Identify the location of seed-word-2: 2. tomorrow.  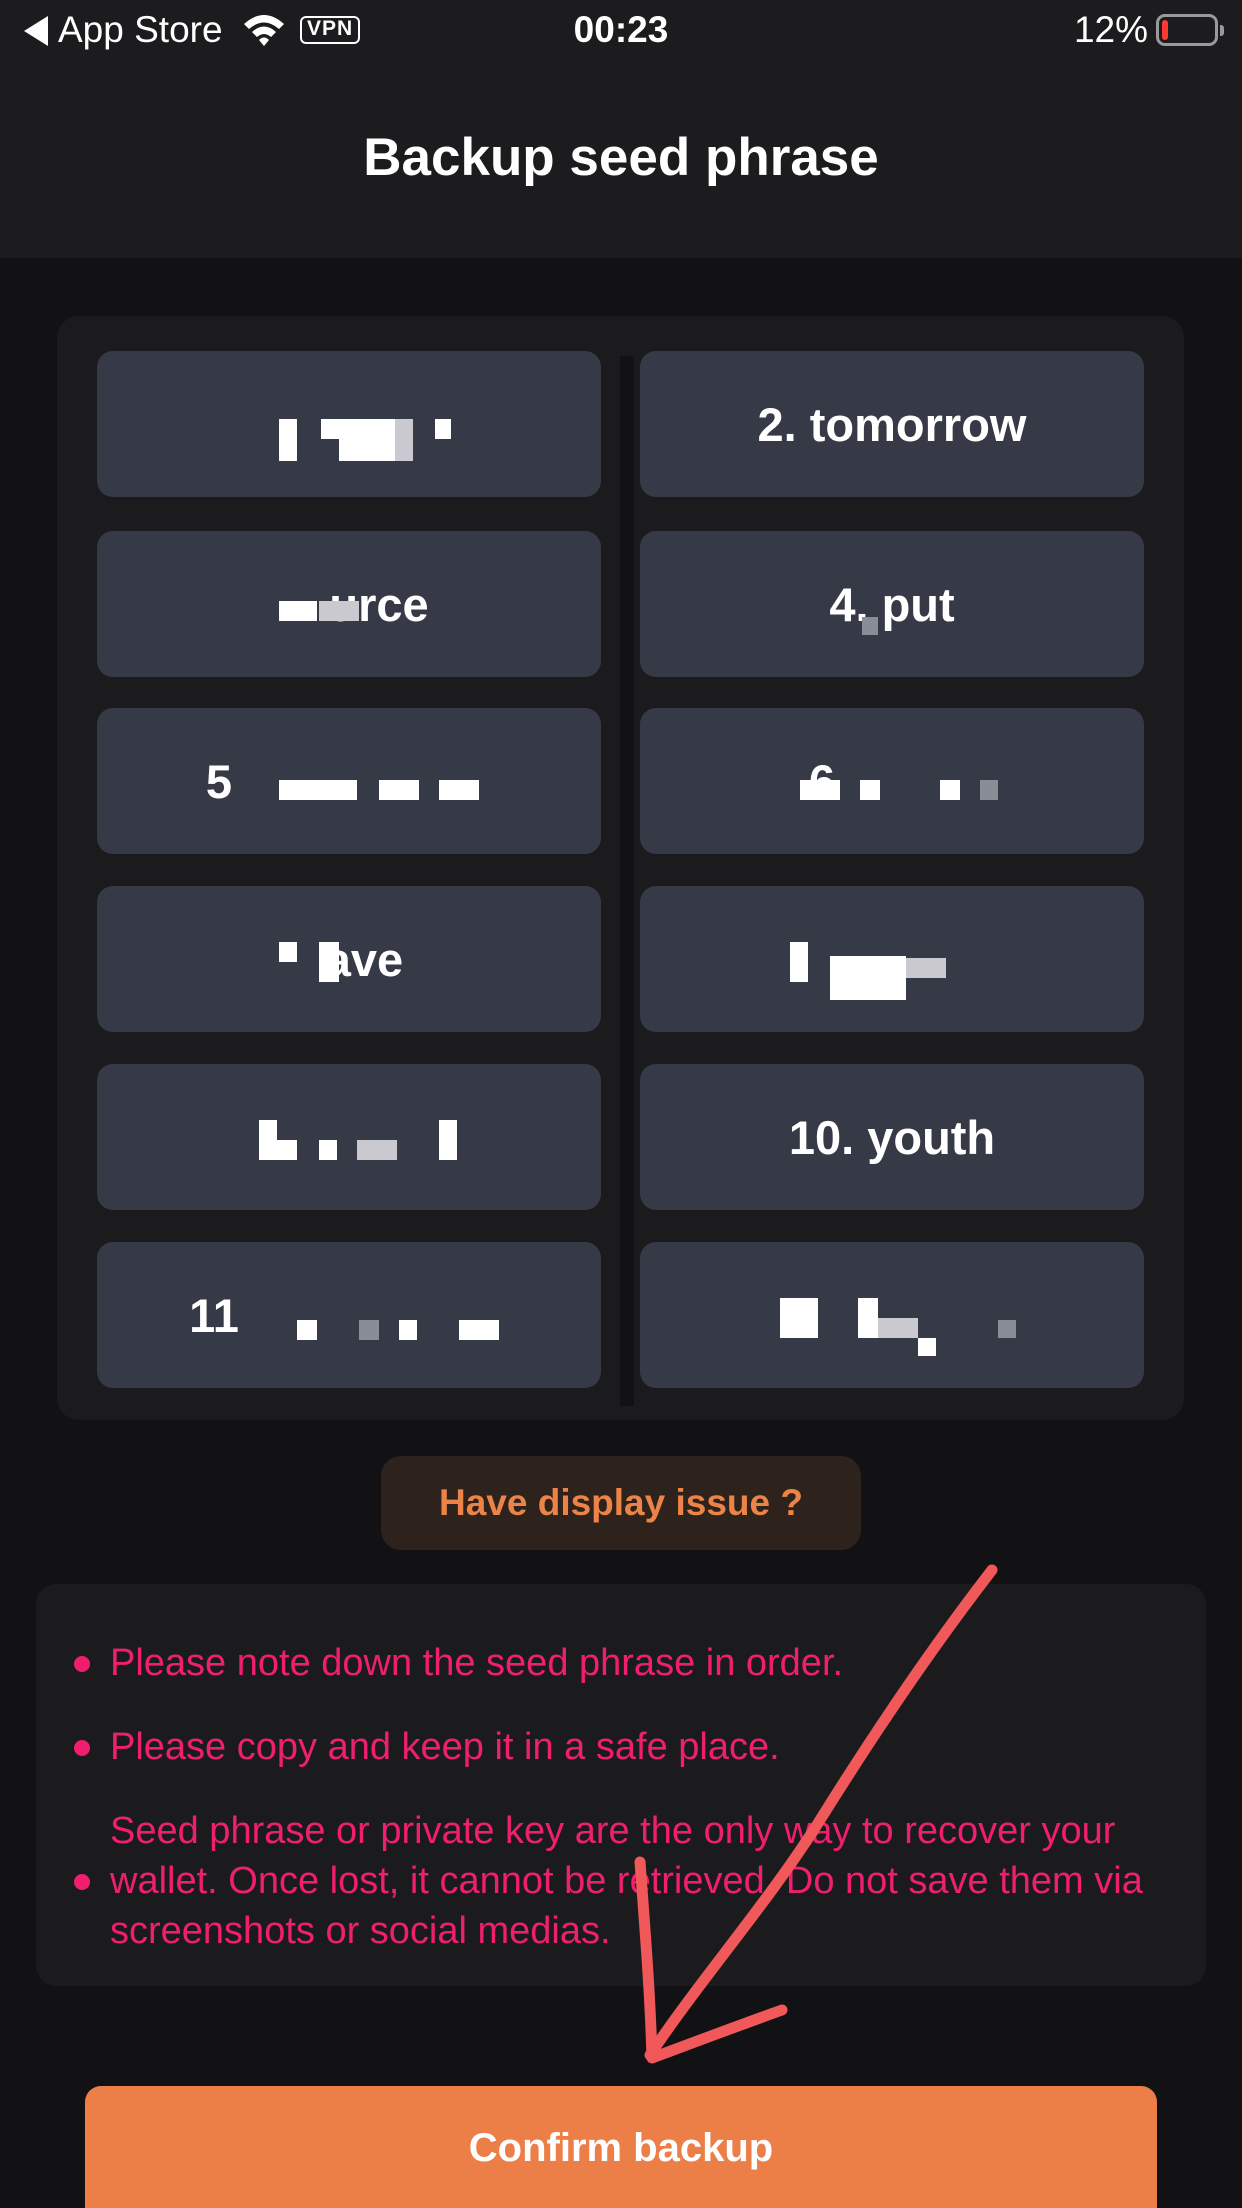
(892, 424).